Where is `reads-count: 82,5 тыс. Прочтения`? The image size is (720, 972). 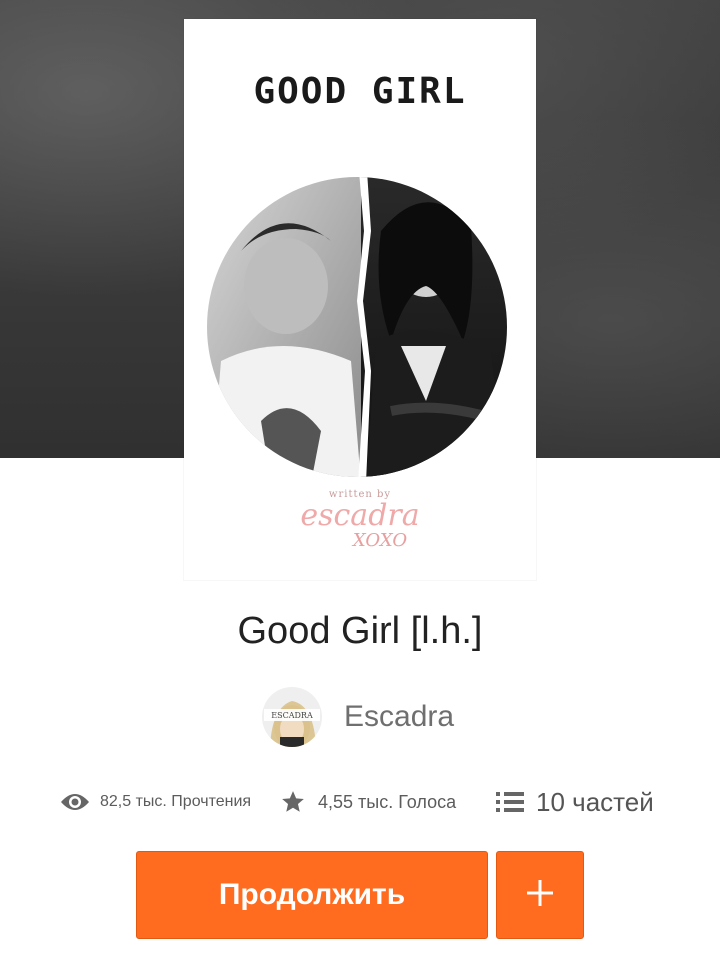
reads-count: 82,5 тыс. Прочтения is located at coordinates (176, 801).